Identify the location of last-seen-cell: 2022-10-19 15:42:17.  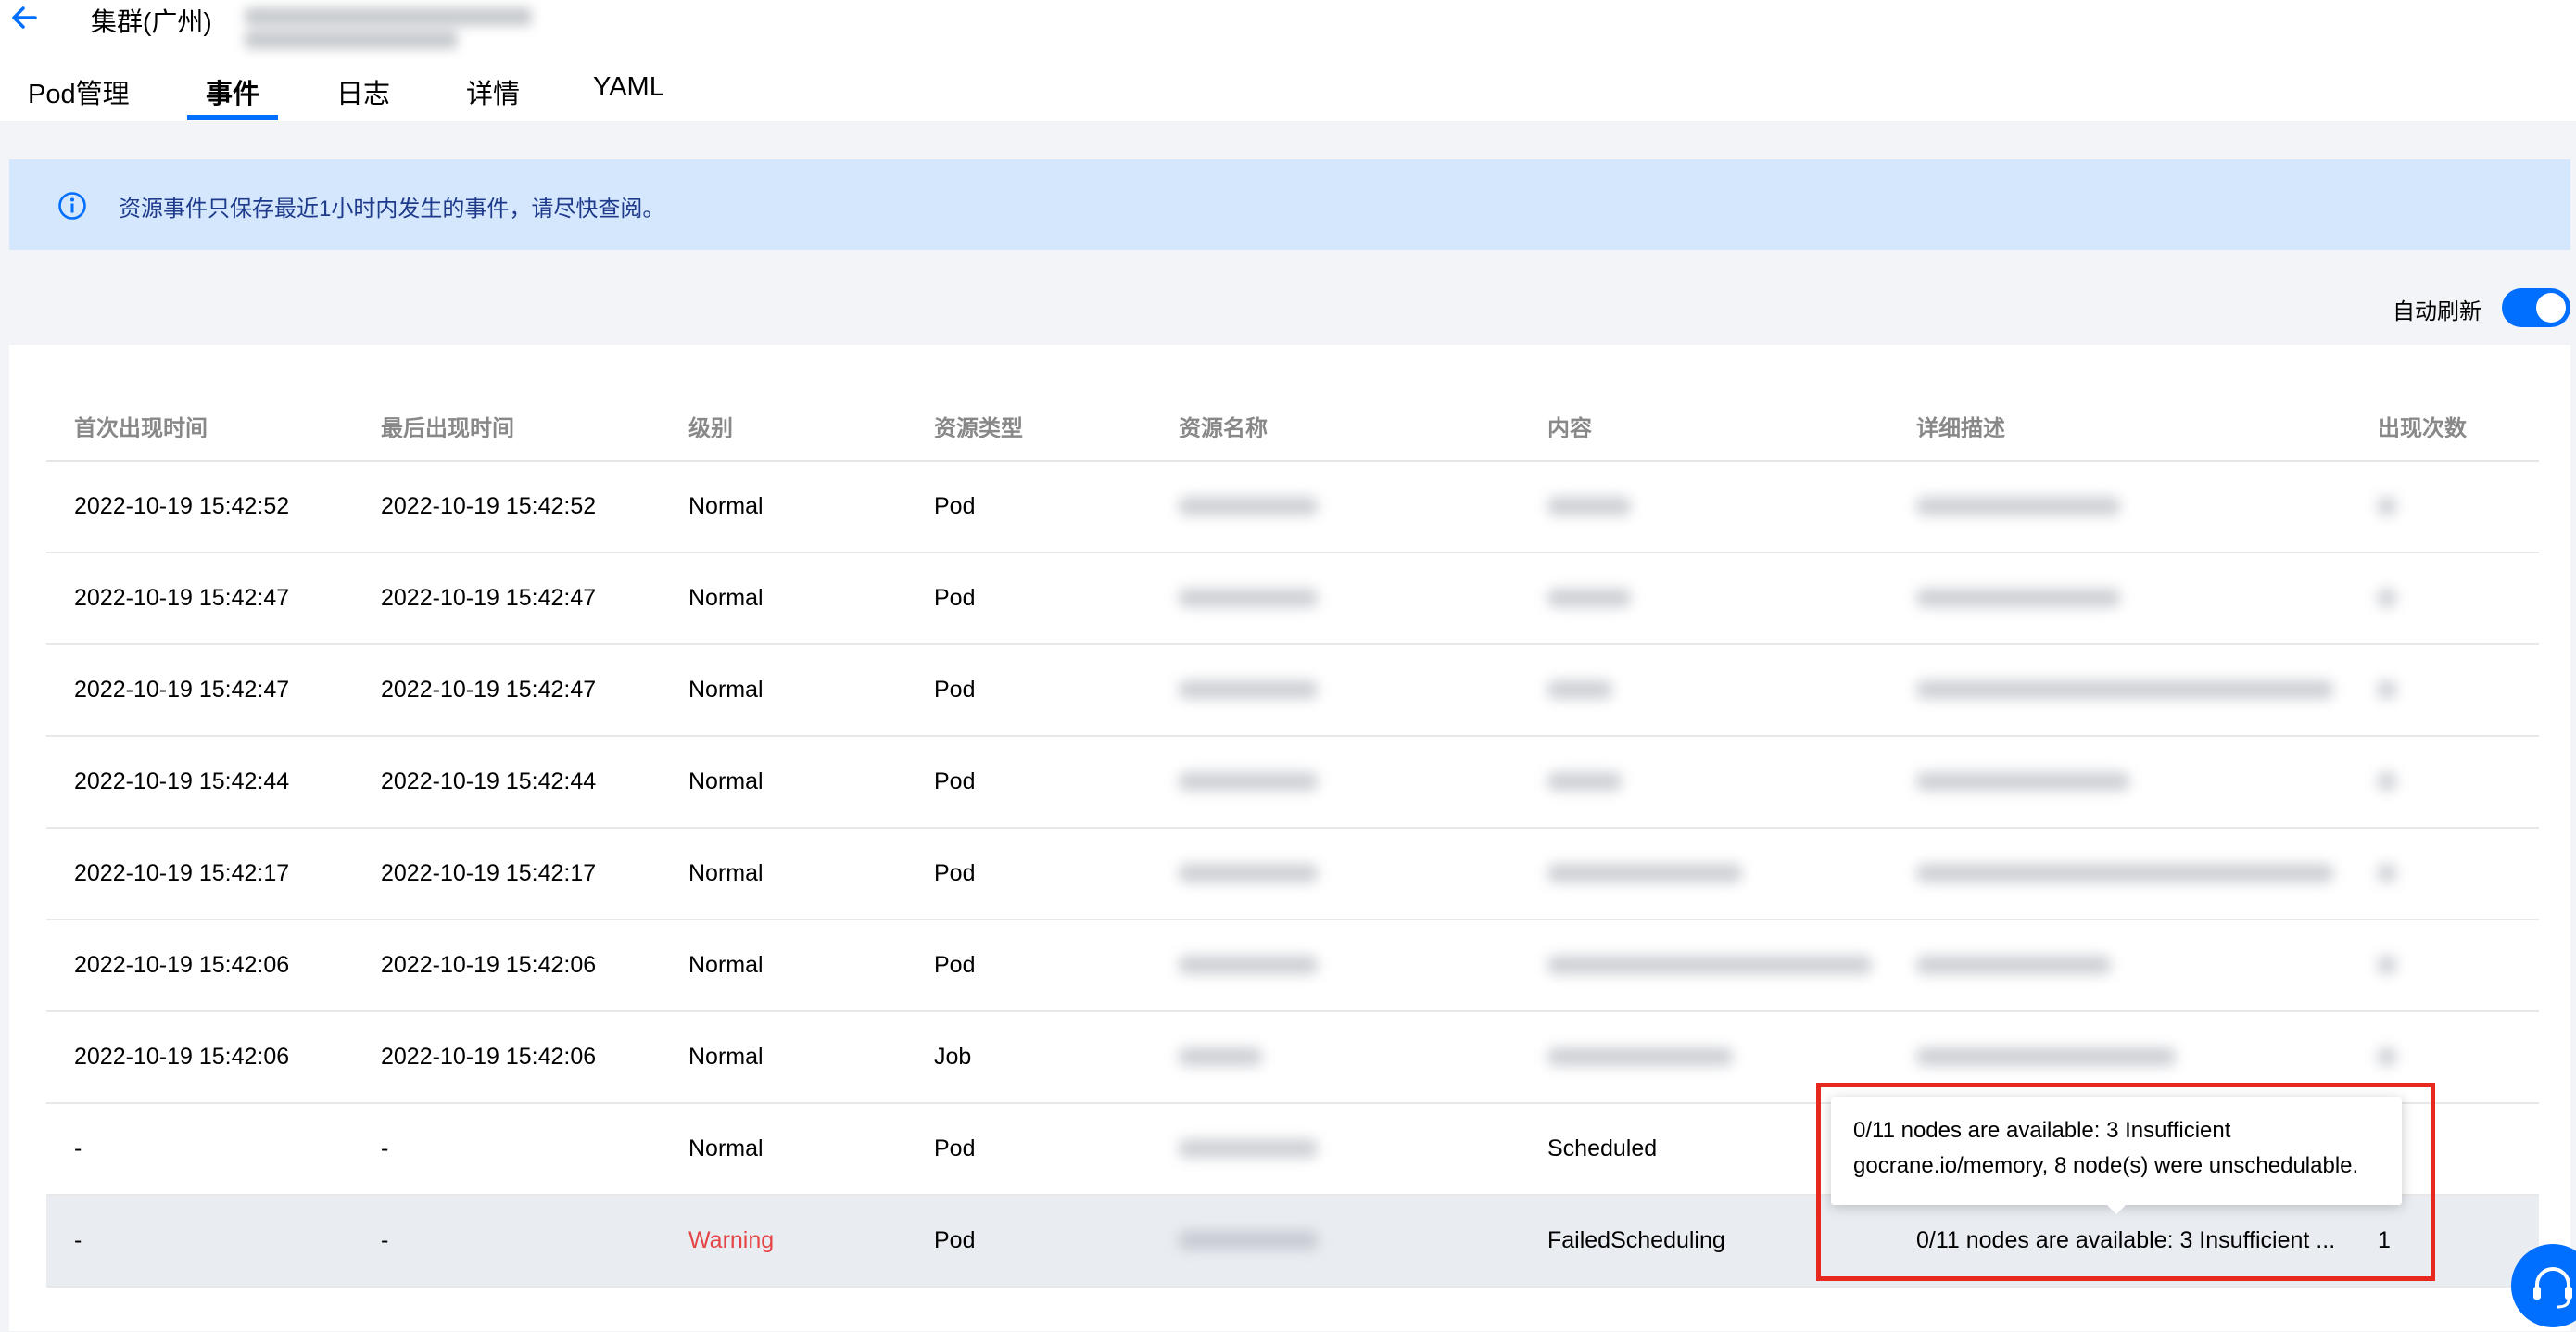
(489, 873).